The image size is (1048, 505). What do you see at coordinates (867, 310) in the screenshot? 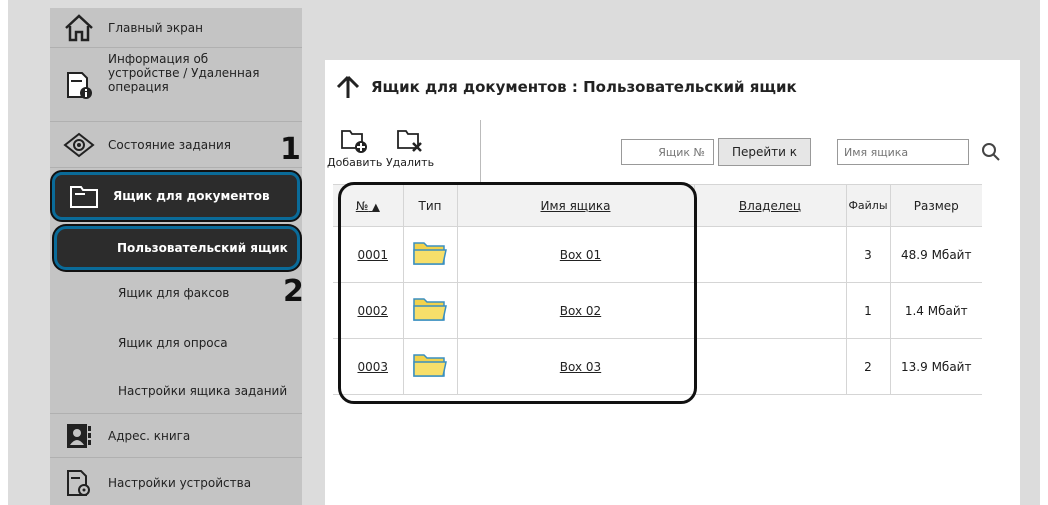
I see `files-cell: 1` at bounding box center [867, 310].